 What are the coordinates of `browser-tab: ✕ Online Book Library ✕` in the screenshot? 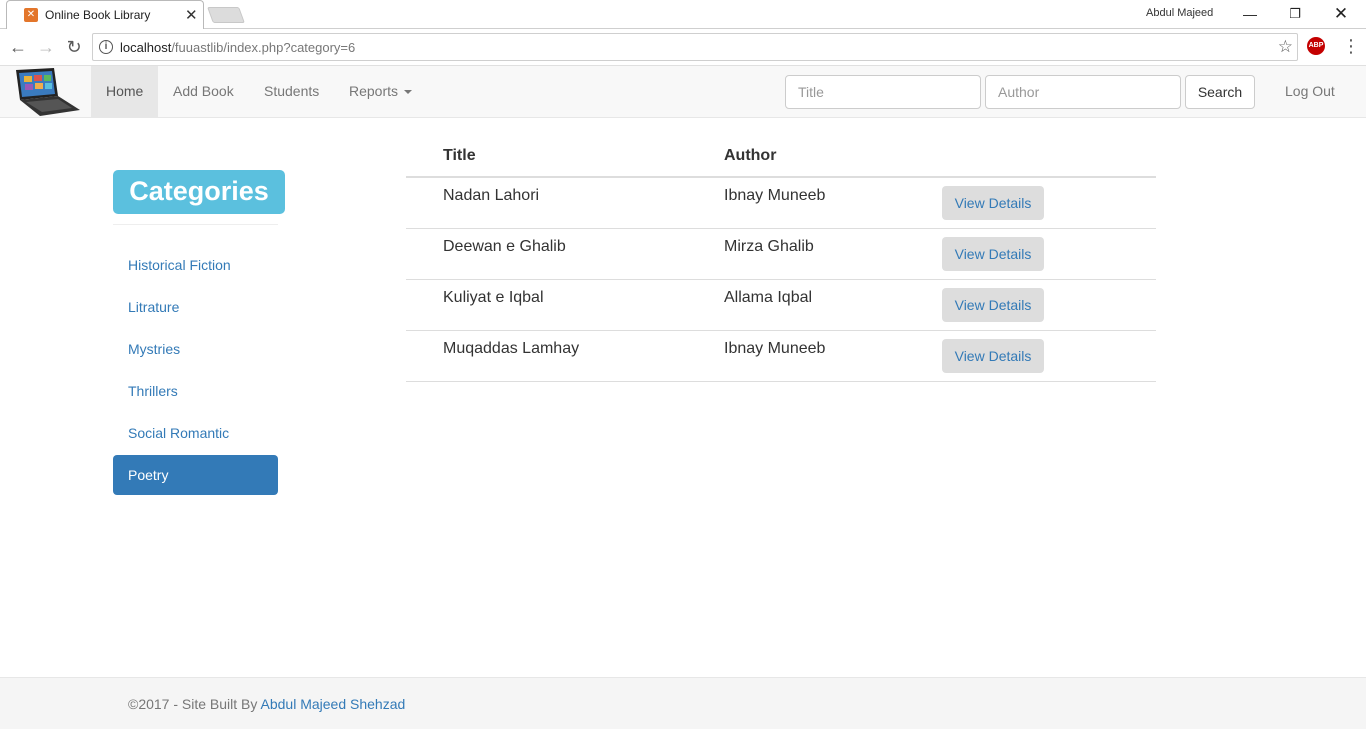 It's located at (105, 14).